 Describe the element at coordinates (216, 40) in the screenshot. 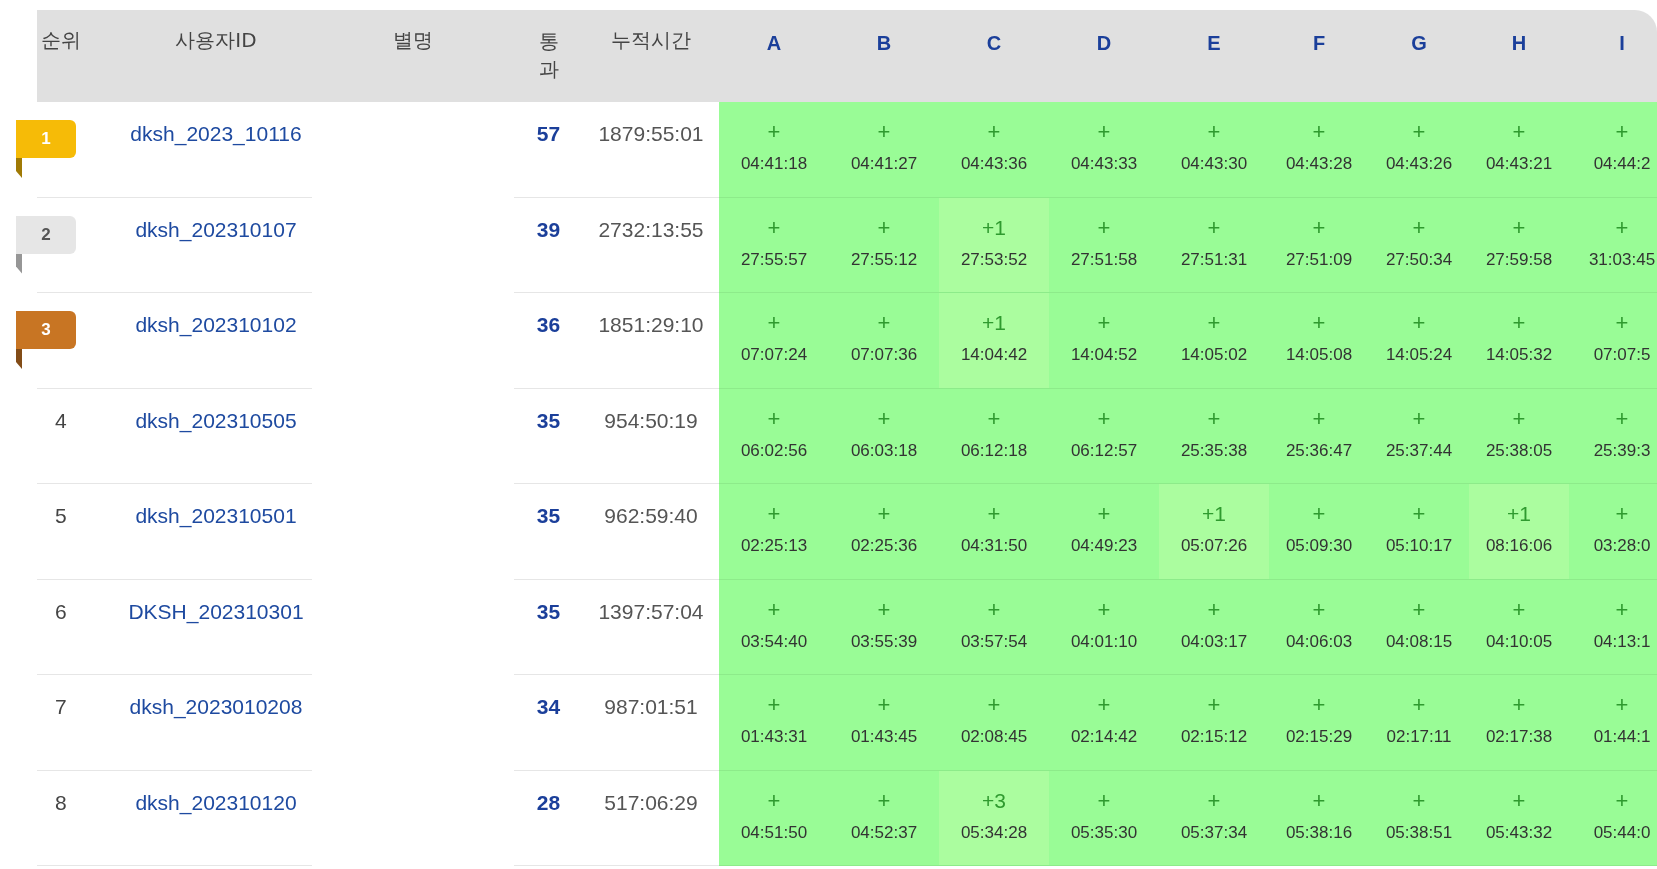

I see `column-header: 사용자ID` at that location.